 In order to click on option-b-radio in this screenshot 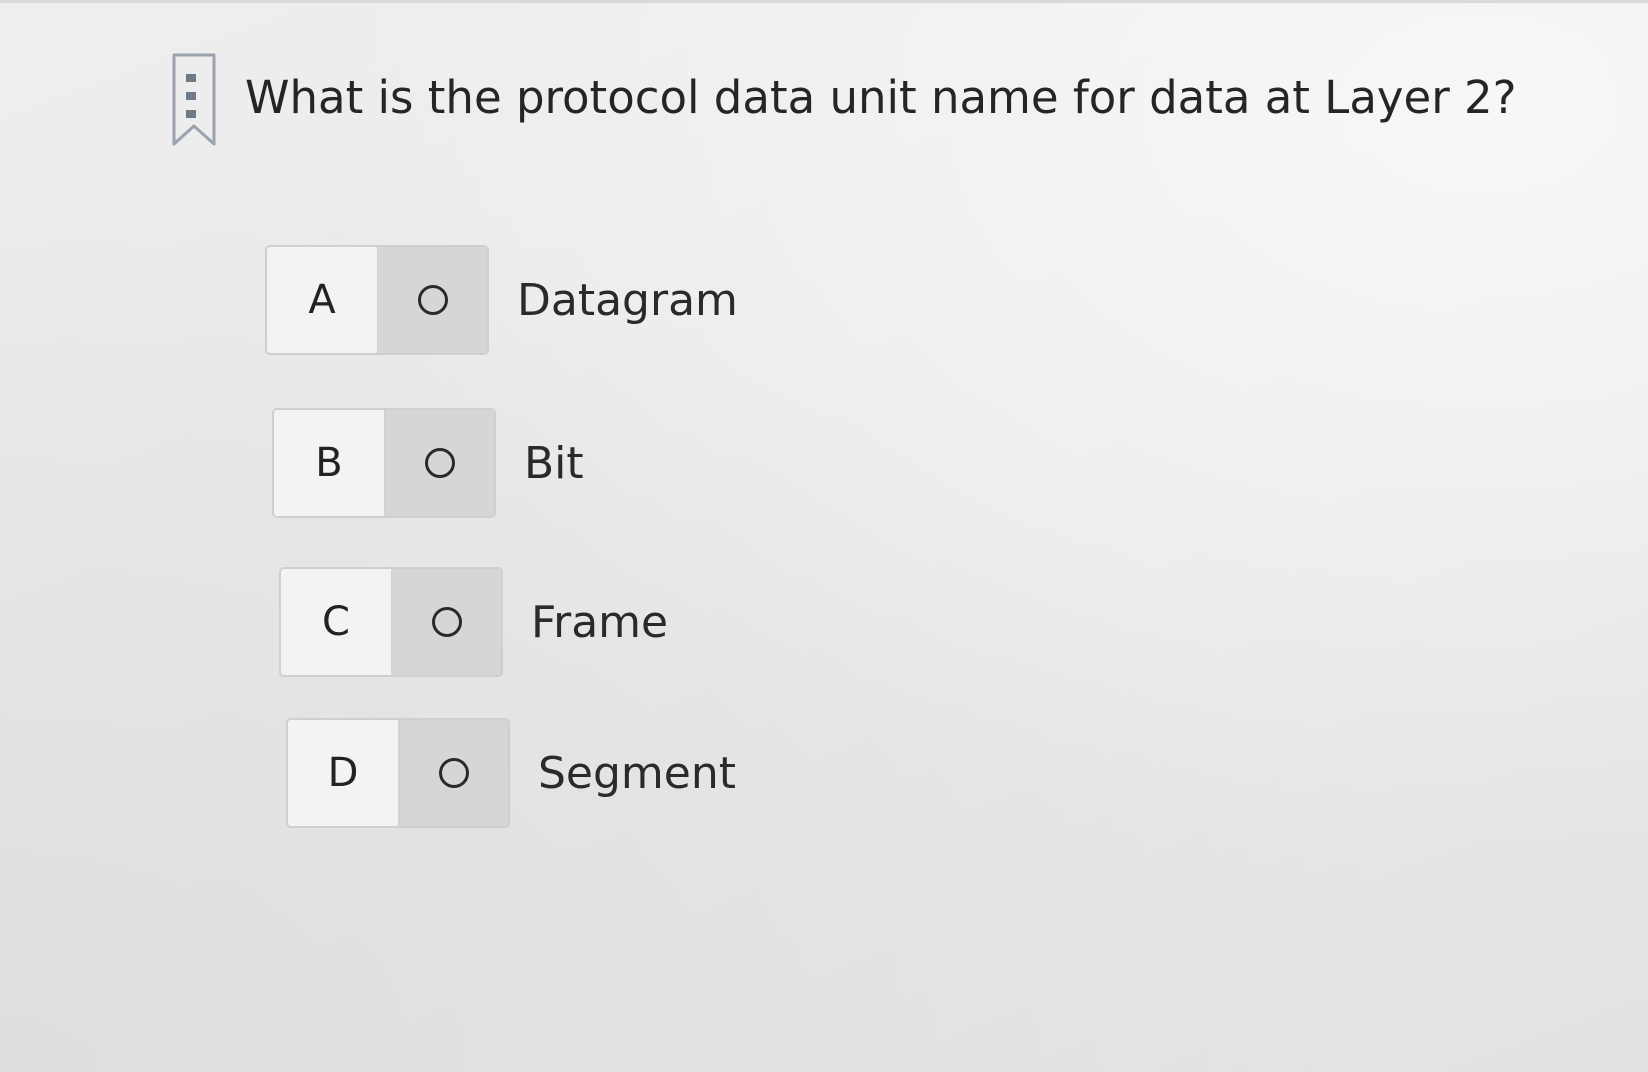, I will do `click(440, 463)`.